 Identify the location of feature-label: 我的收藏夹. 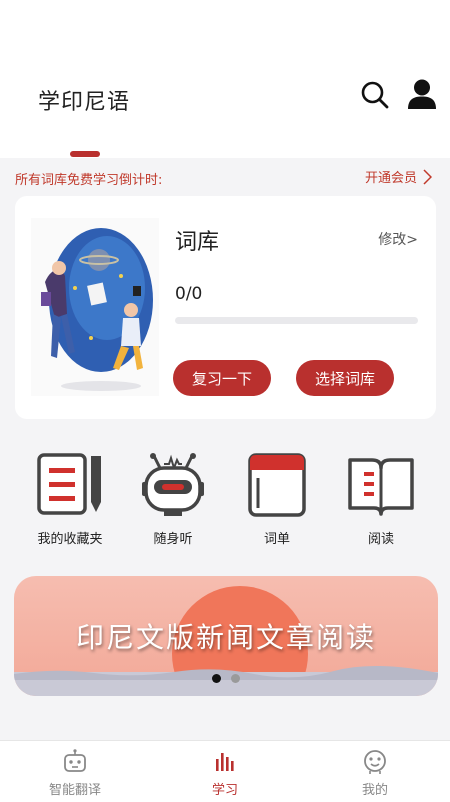
(70, 539).